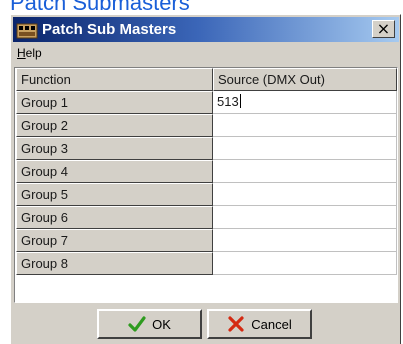 The image size is (403, 344). What do you see at coordinates (228, 101) in the screenshot?
I see `source-value: 513` at bounding box center [228, 101].